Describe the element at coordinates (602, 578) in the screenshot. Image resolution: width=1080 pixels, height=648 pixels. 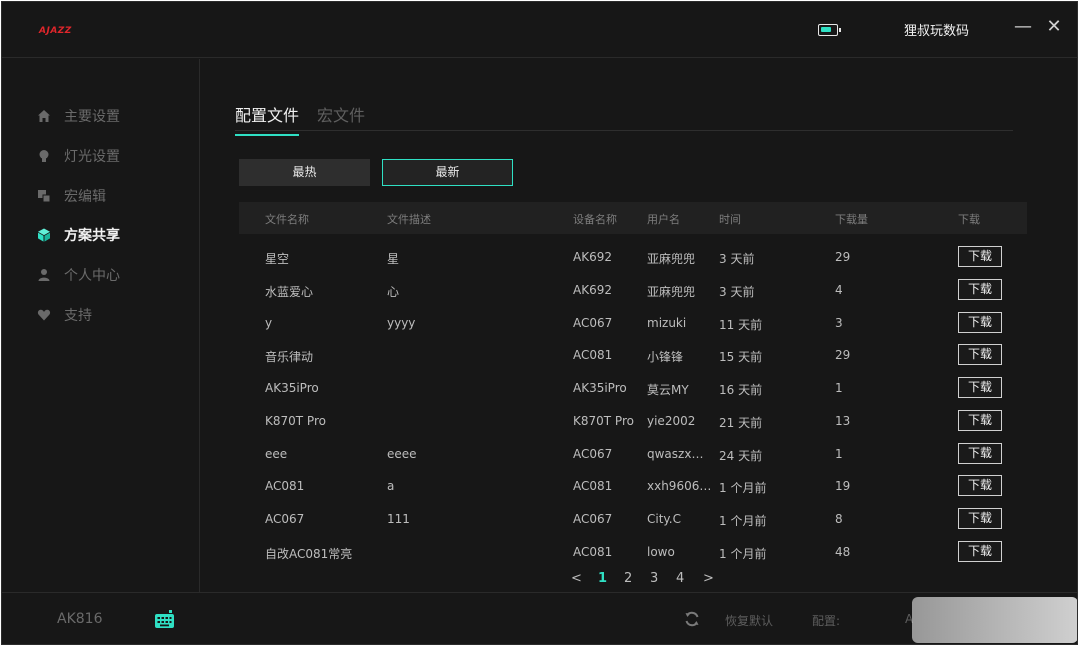
I see `pagination-page-1: 1` at that location.